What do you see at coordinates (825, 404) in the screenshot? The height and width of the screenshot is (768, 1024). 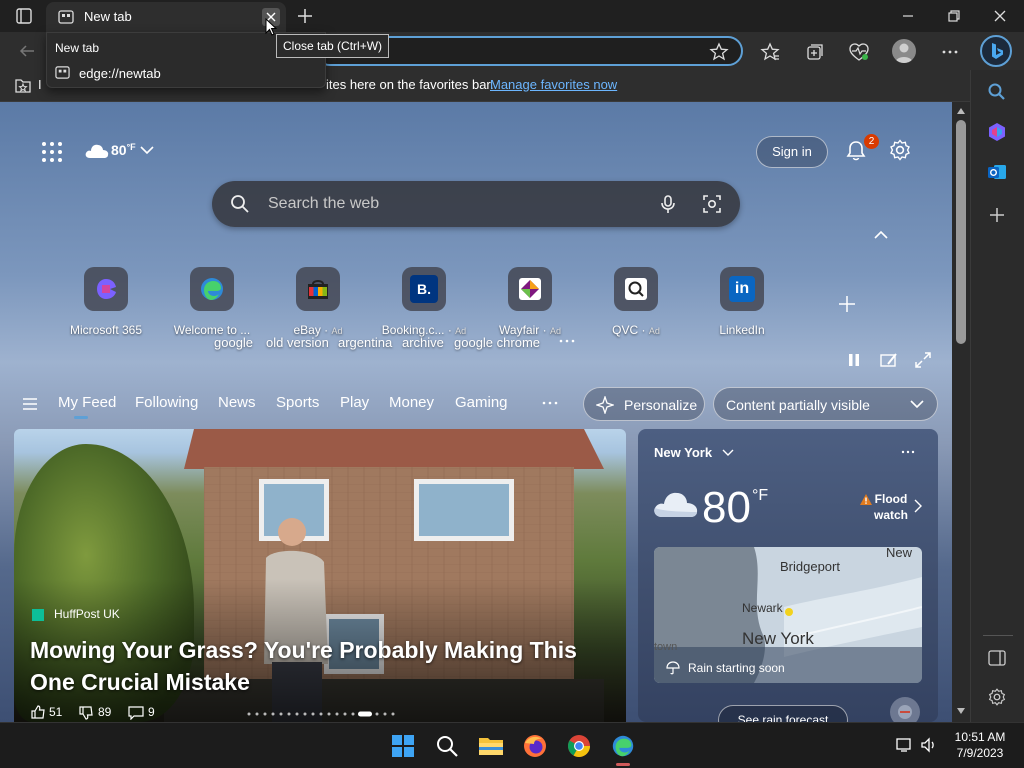 I see `content-visibility-dropdown: Content partially visible` at bounding box center [825, 404].